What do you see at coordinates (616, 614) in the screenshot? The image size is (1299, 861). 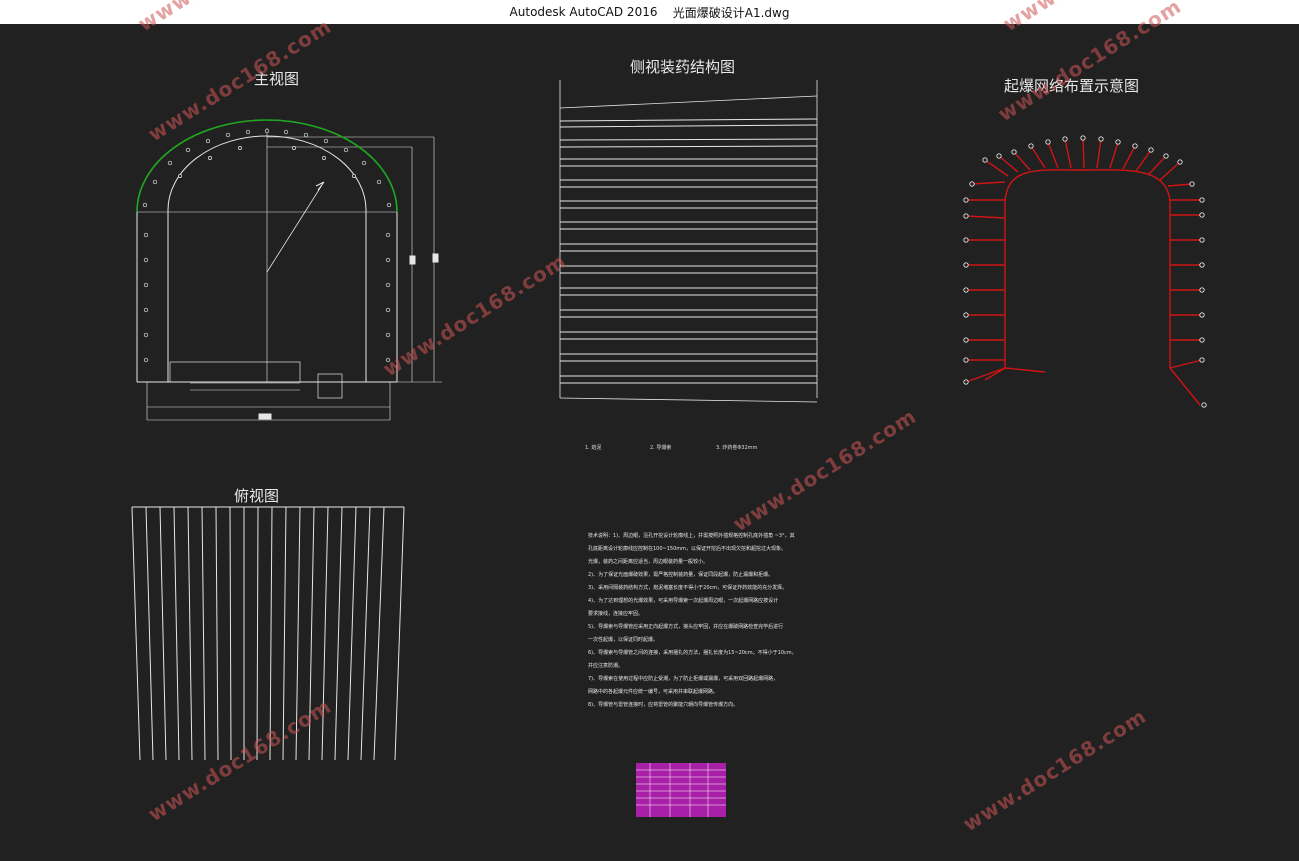 I see `note-line: 要求接线，连接应牢固。` at bounding box center [616, 614].